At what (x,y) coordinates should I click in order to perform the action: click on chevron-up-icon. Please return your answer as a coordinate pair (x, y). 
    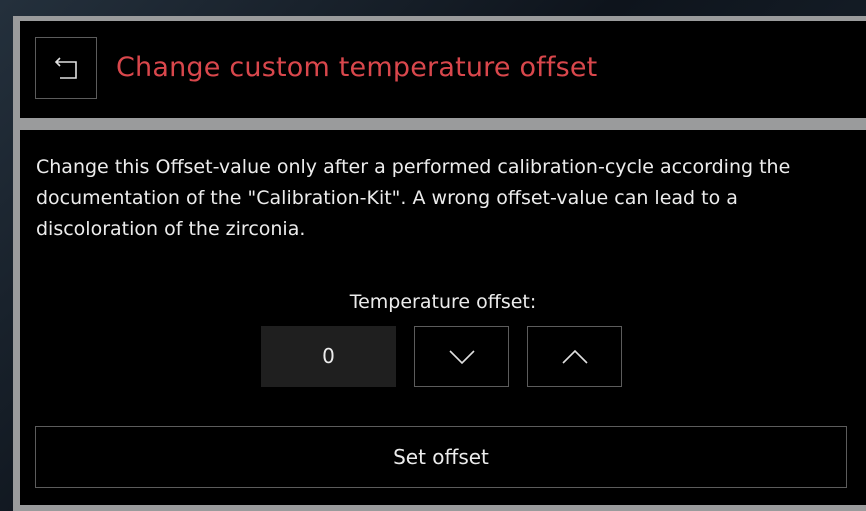
    Looking at the image, I should click on (575, 356).